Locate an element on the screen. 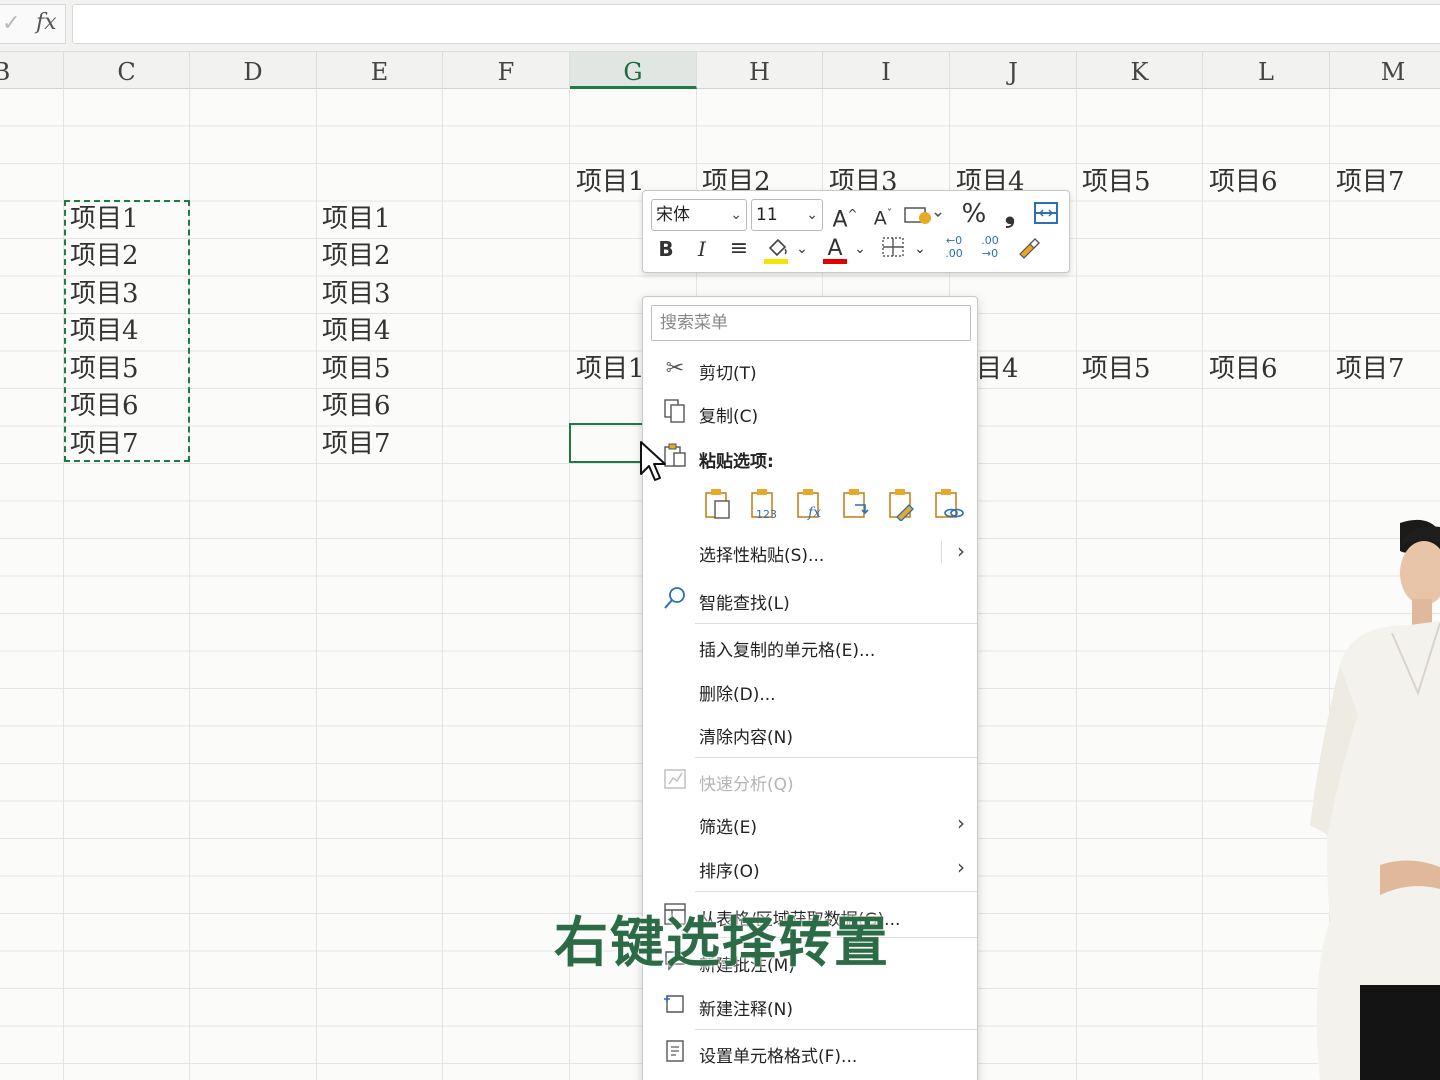  percent-style-button: % is located at coordinates (974, 214).